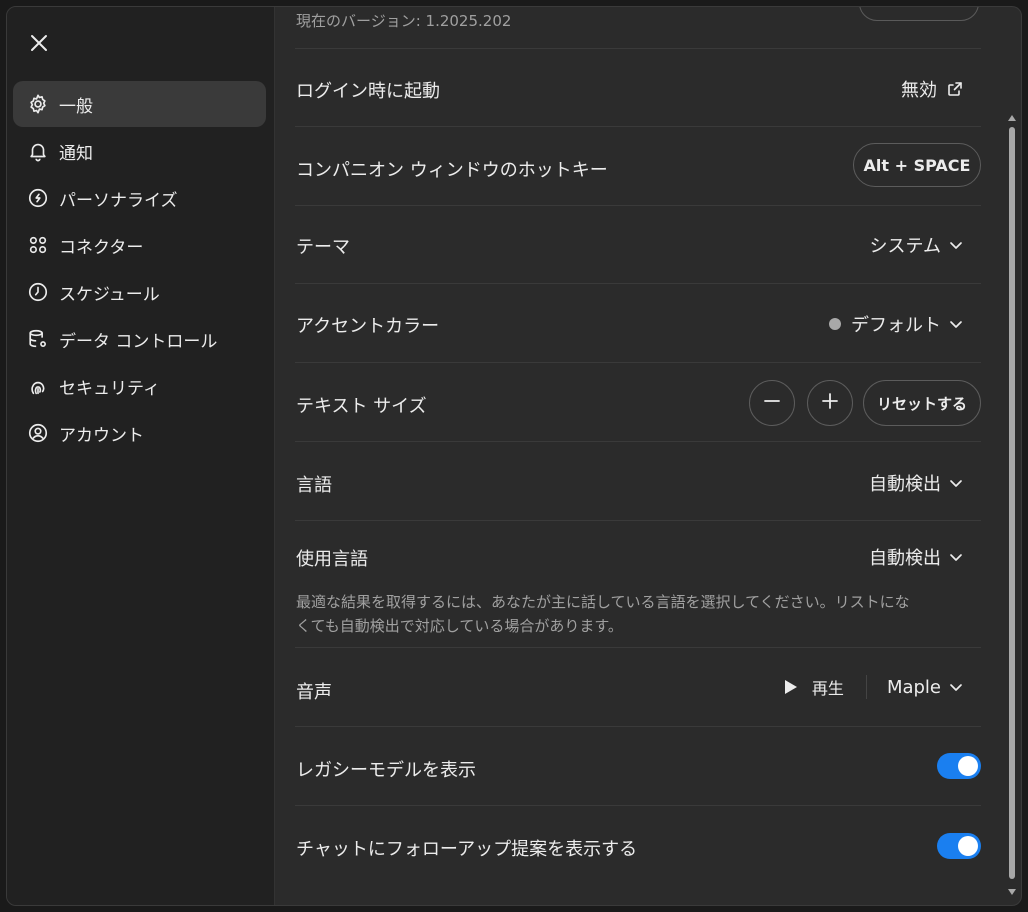 The image size is (1028, 912). Describe the element at coordinates (404, 21) in the screenshot. I see `version-text: 現在のバージョン: 1.2025.202` at that location.